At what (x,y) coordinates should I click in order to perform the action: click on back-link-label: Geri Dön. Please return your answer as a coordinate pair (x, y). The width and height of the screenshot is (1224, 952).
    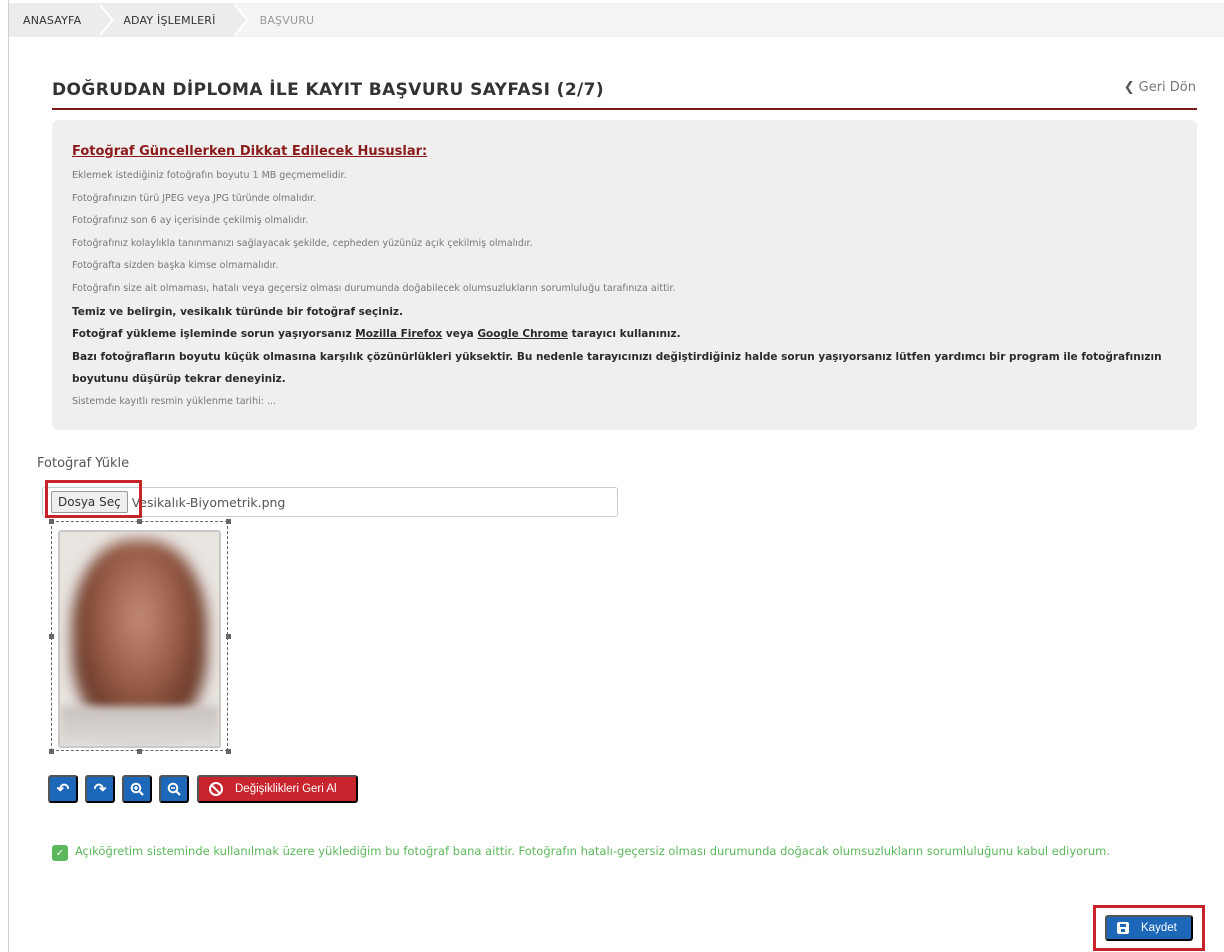
    Looking at the image, I should click on (1167, 87).